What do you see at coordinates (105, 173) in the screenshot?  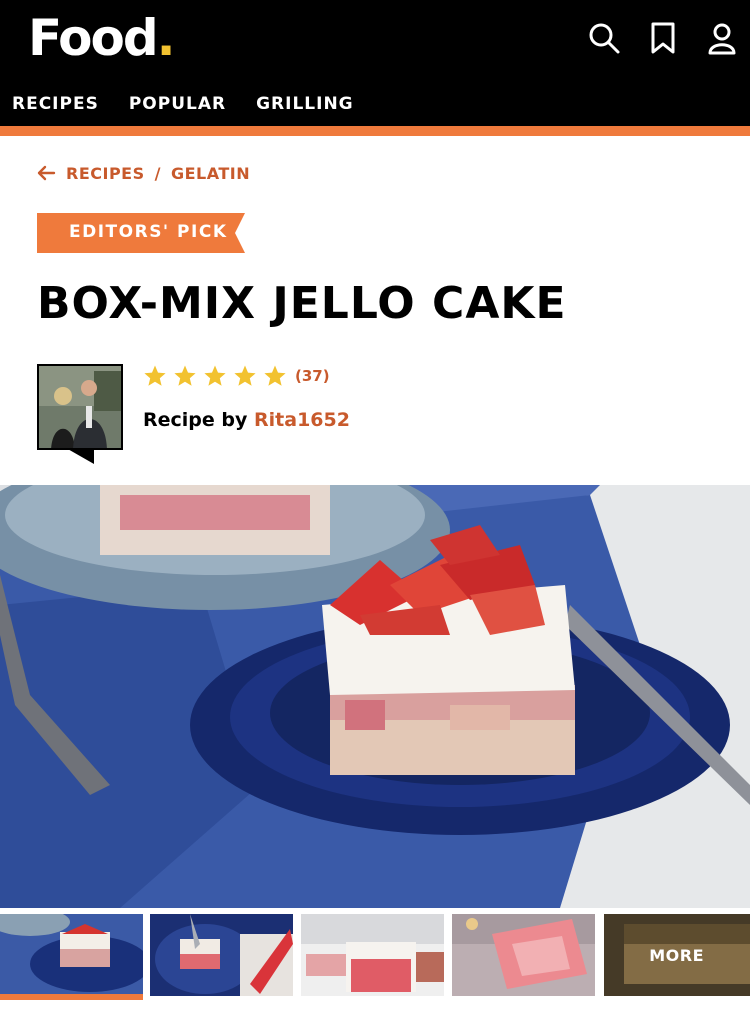 I see `breadcrumb-recipes: RECIPES` at bounding box center [105, 173].